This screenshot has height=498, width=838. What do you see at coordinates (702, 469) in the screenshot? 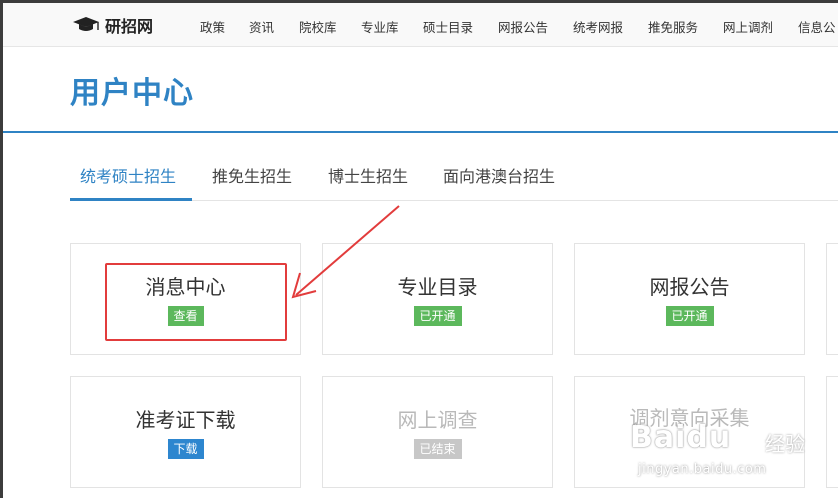
I see `watermark-url: jingyan.baidu.com` at bounding box center [702, 469].